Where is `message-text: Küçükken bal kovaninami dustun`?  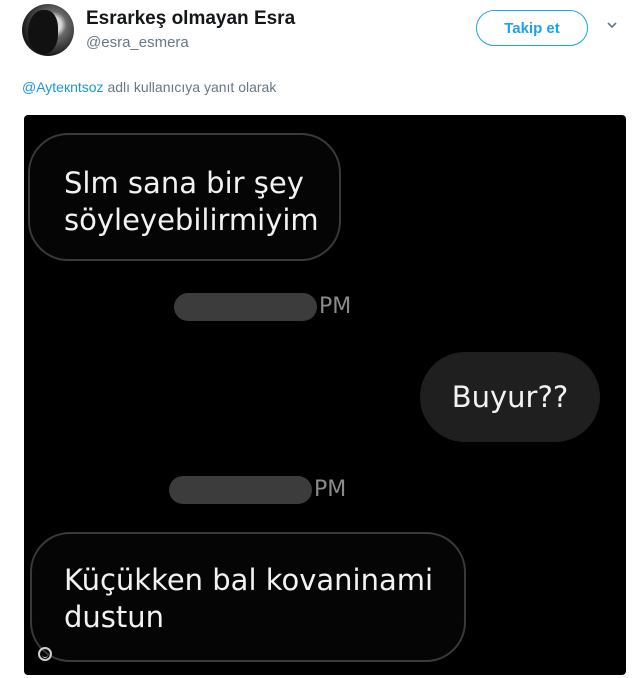
message-text: Küçükken bal kovaninami dustun is located at coordinates (249, 598).